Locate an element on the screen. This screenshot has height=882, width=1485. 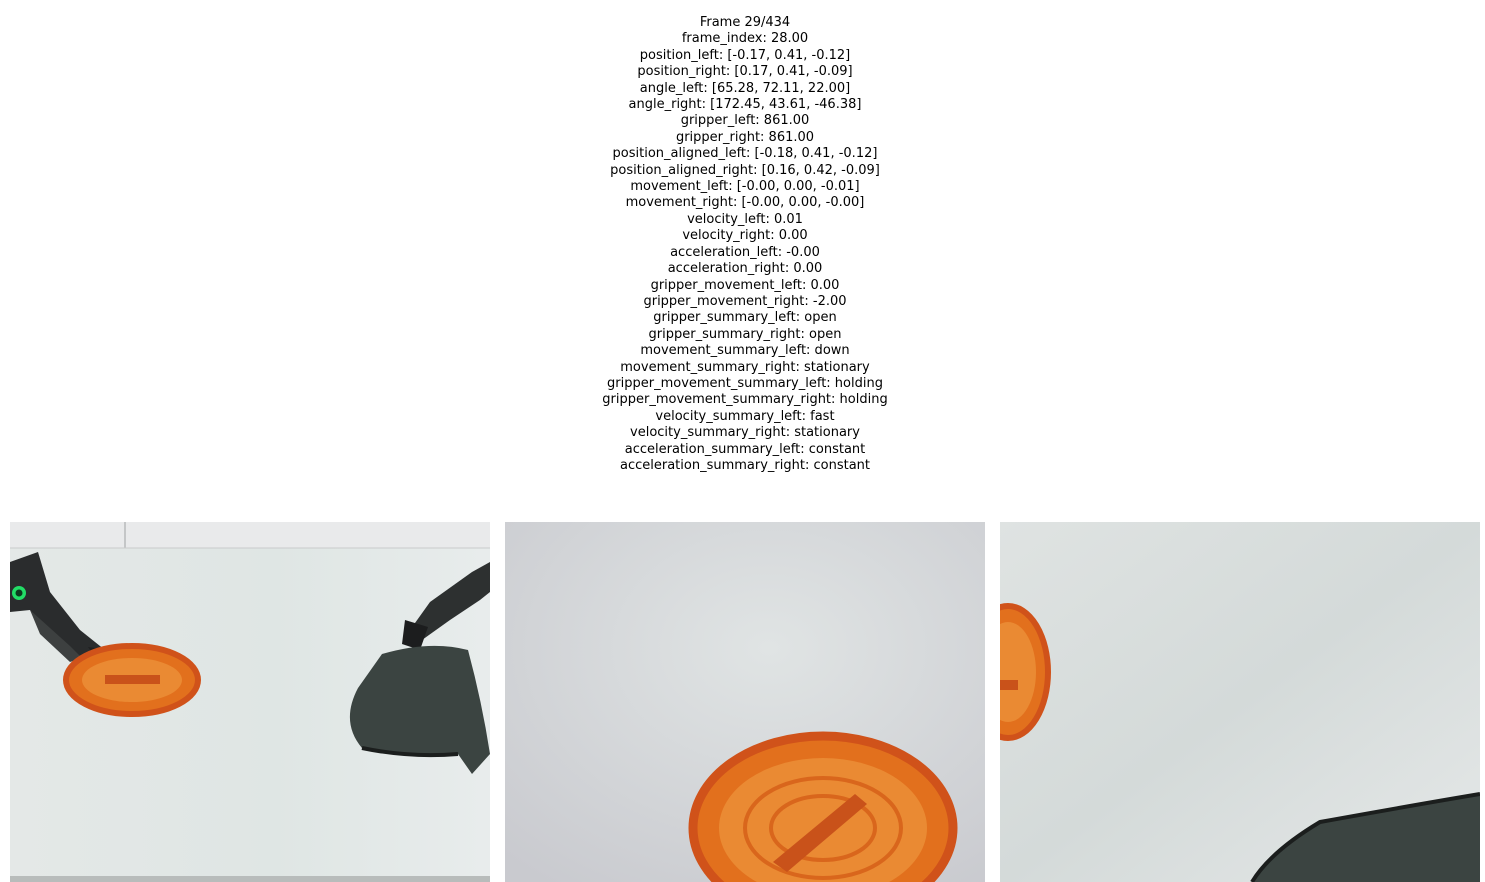
info-line-gripper-summary-right: gripper_summary_right: open is located at coordinates (745, 334).